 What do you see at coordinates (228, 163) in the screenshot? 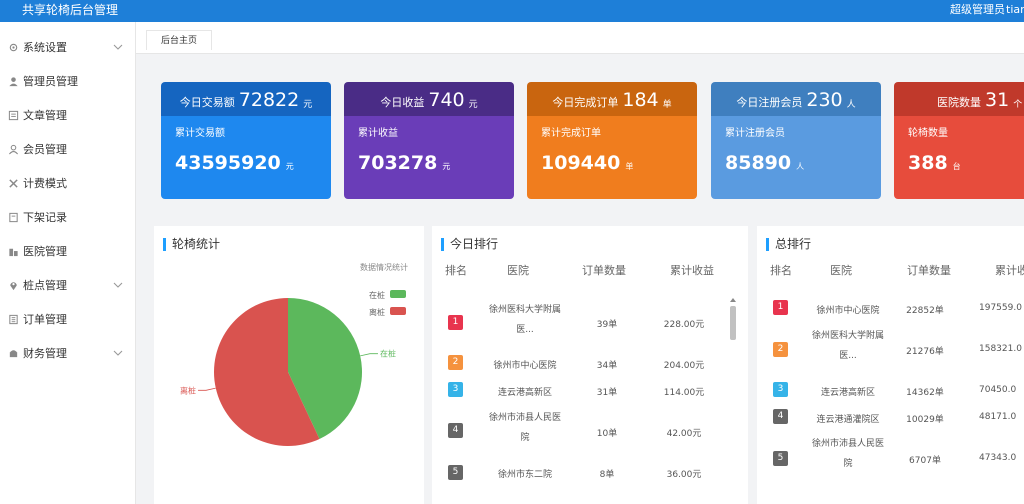
I see `card-total-value: 43595920` at bounding box center [228, 163].